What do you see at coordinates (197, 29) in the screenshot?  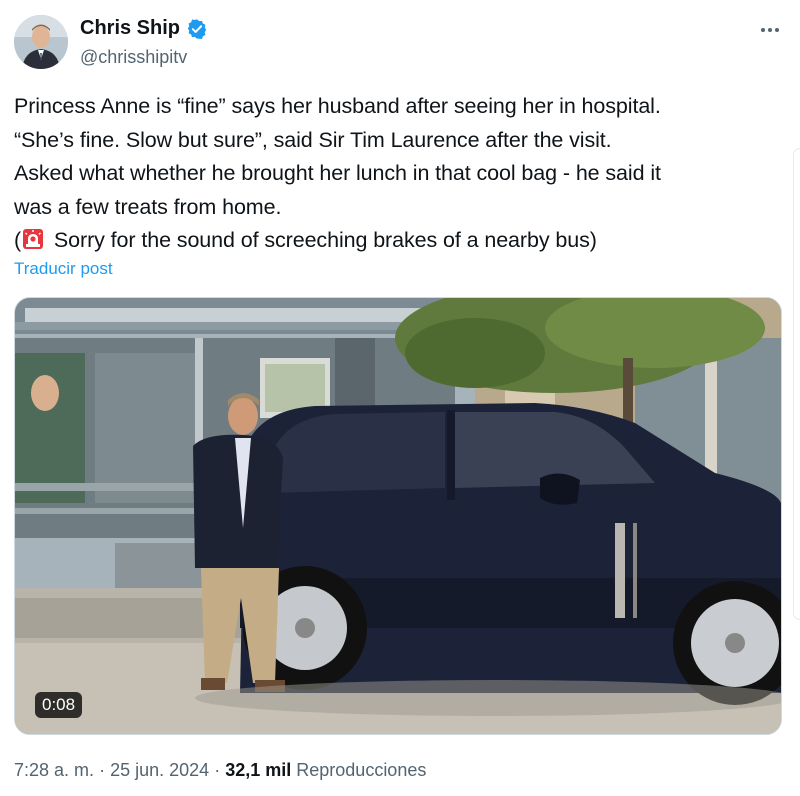 I see `verified-badge-icon` at bounding box center [197, 29].